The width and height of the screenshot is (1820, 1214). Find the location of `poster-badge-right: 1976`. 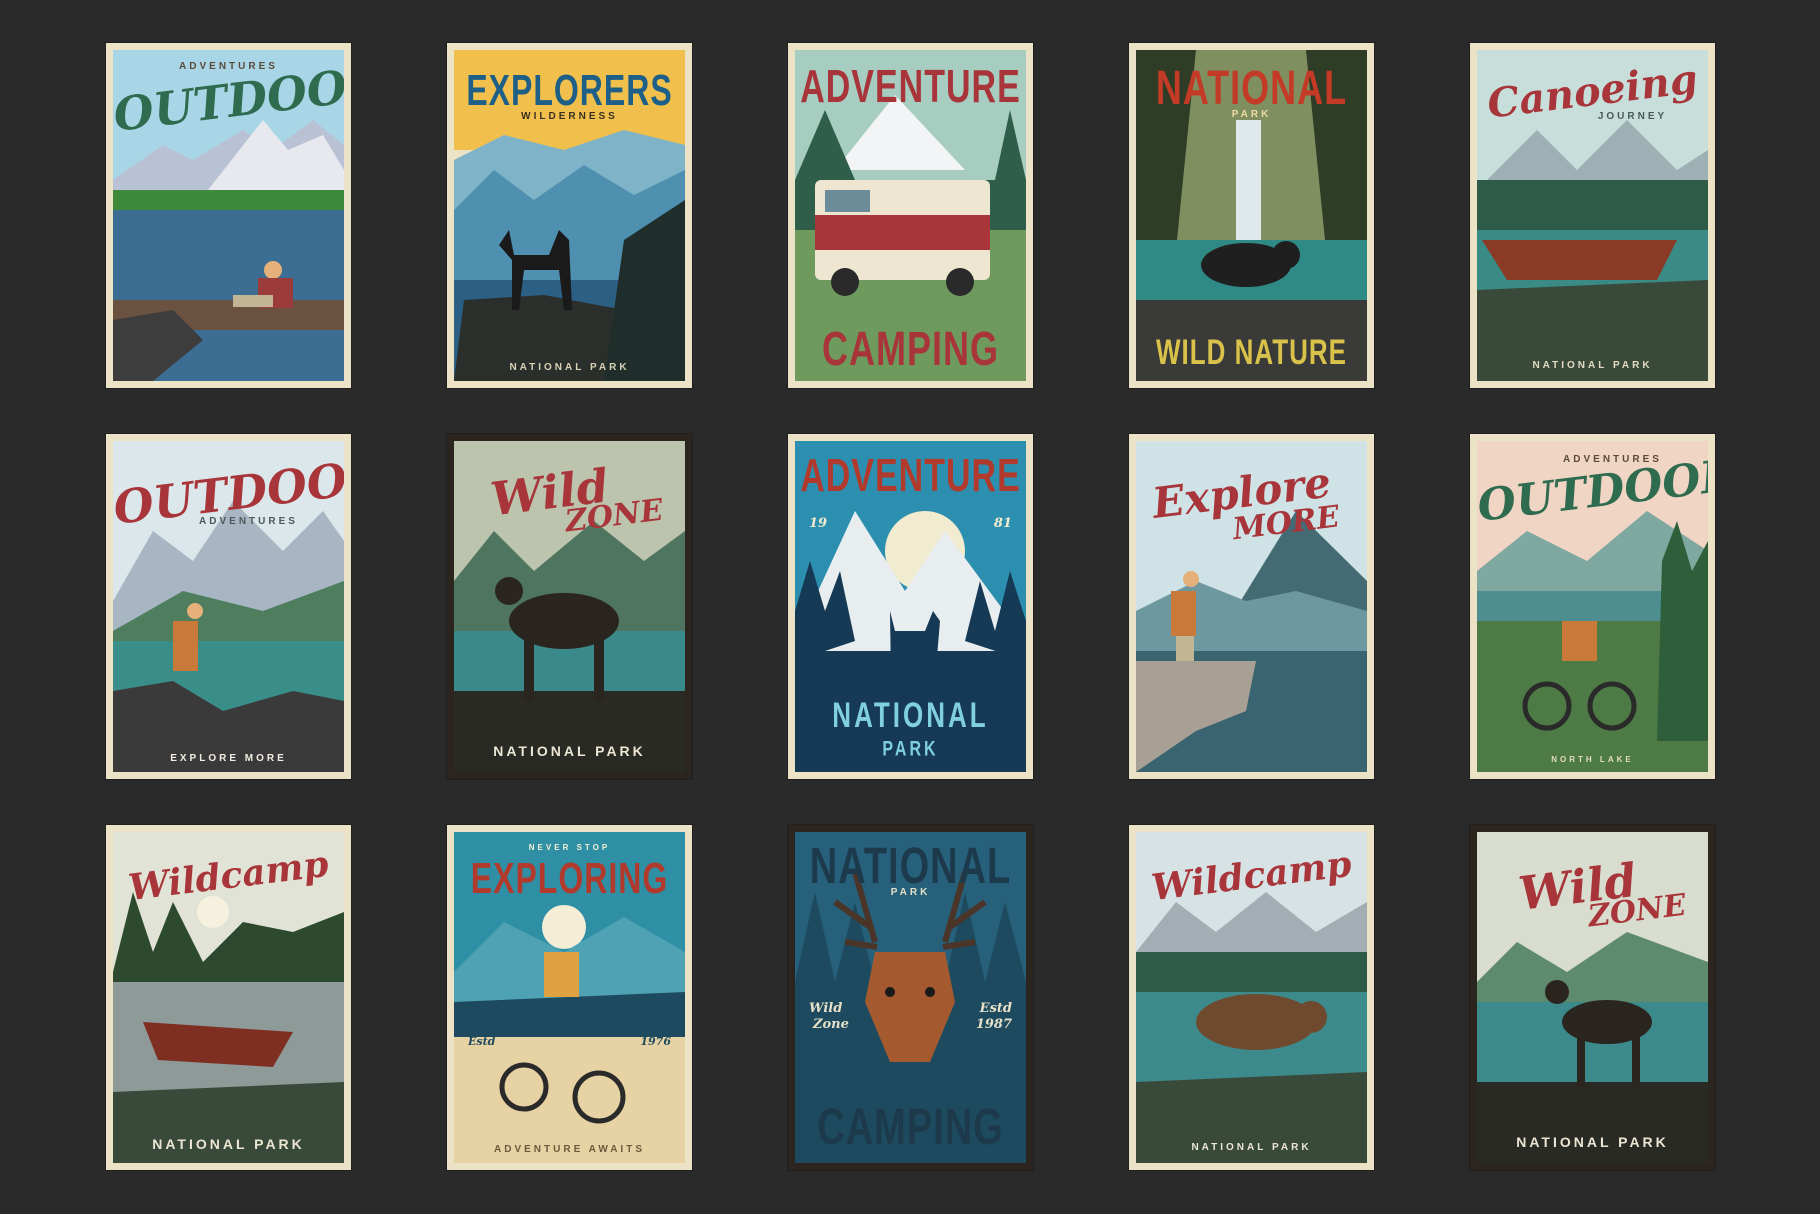

poster-badge-right: 1976 is located at coordinates (655, 1041).